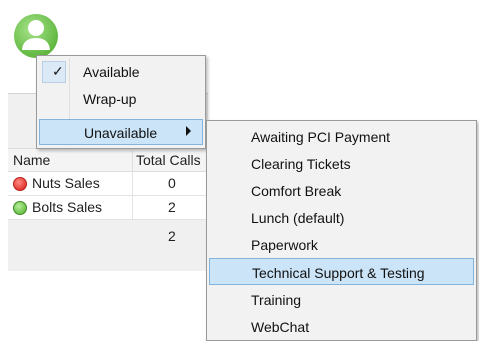  I want to click on column-divider, so click(132, 161).